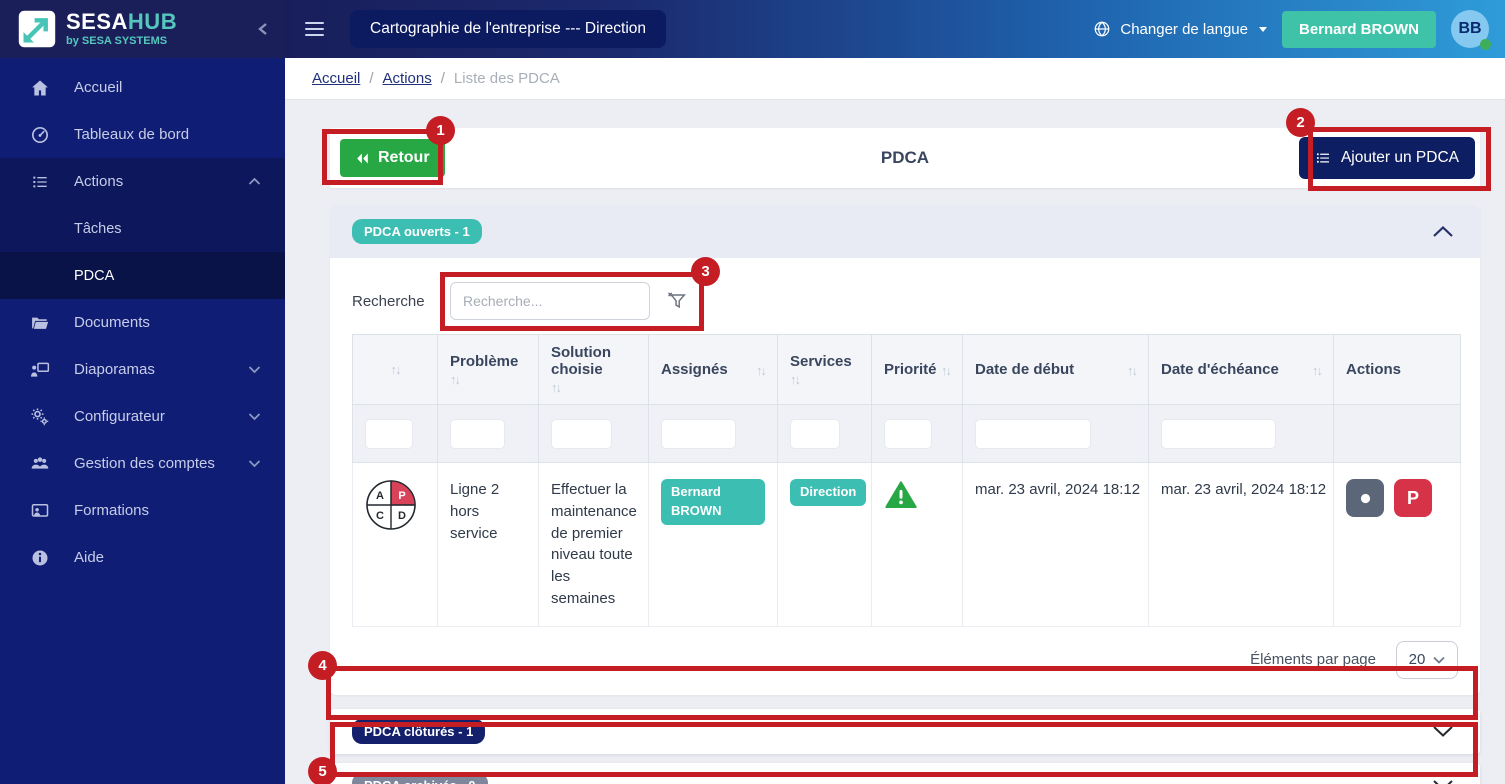 Image resolution: width=1505 pixels, height=784 pixels. Describe the element at coordinates (1427, 659) in the screenshot. I see `items-per-page-select: 20` at that location.